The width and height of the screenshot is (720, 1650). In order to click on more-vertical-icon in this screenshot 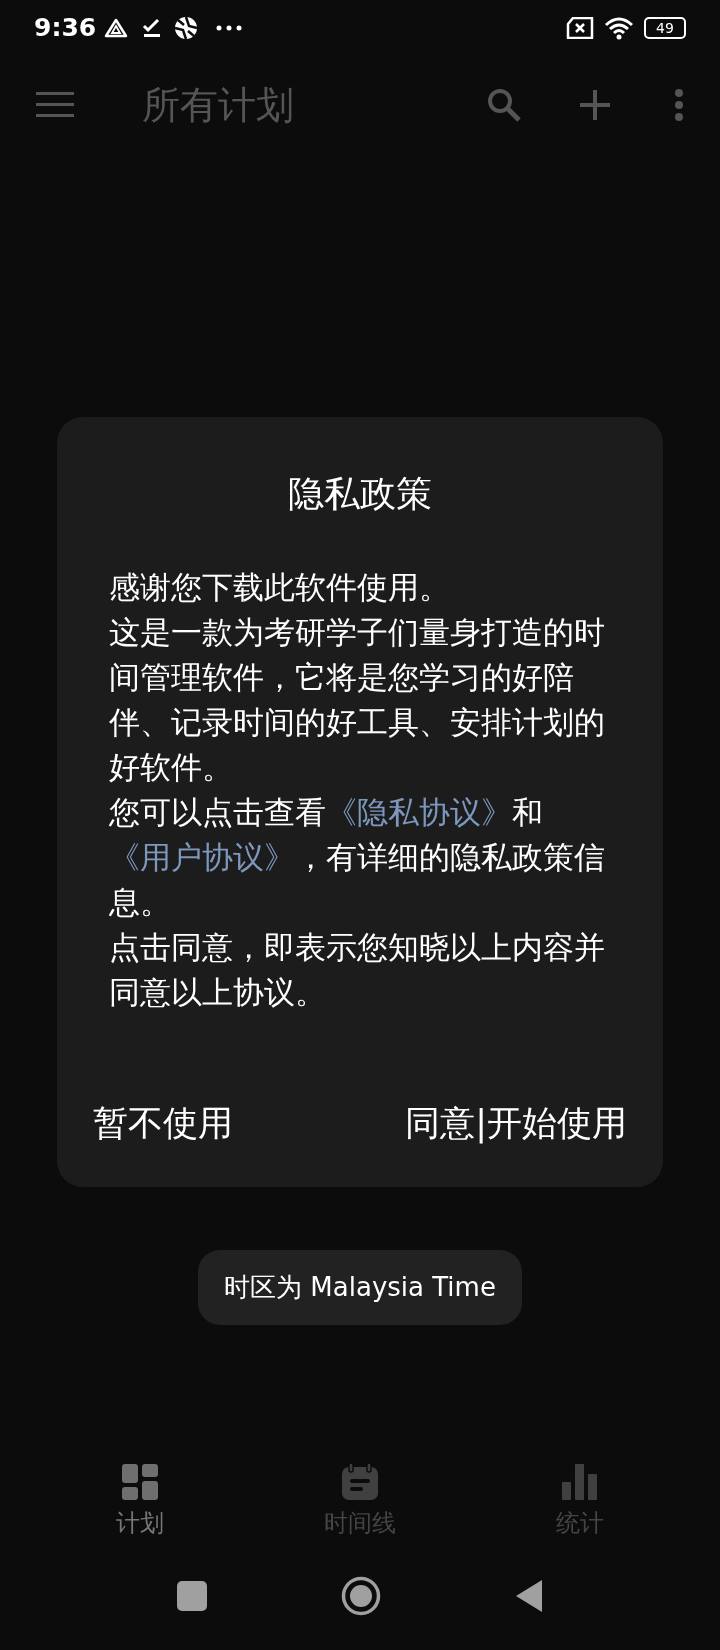, I will do `click(679, 105)`.